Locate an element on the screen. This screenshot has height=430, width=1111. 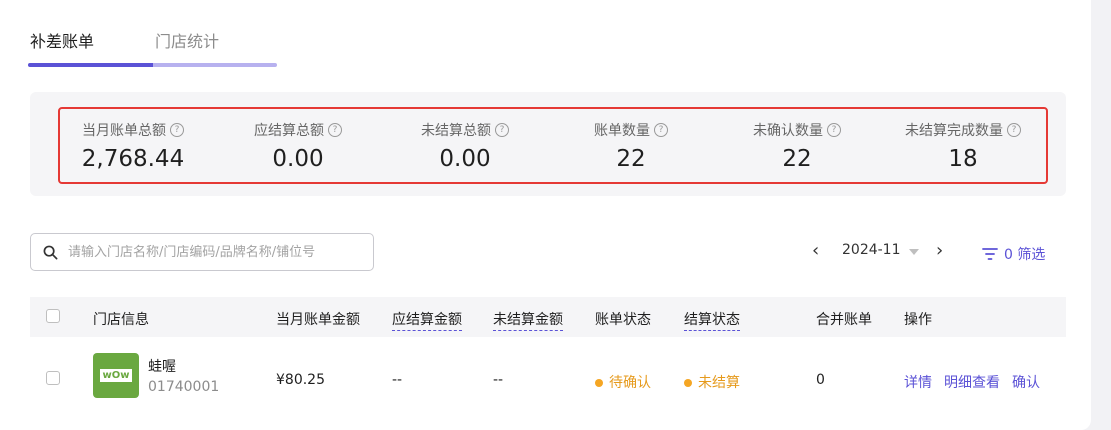
stat-bill-count: 账单数量? 22 is located at coordinates (631, 146).